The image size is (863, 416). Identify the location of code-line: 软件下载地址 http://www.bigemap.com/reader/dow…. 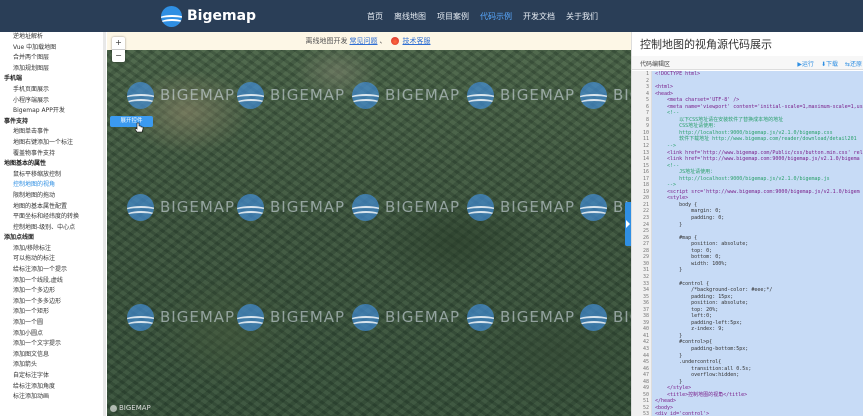
(756, 139).